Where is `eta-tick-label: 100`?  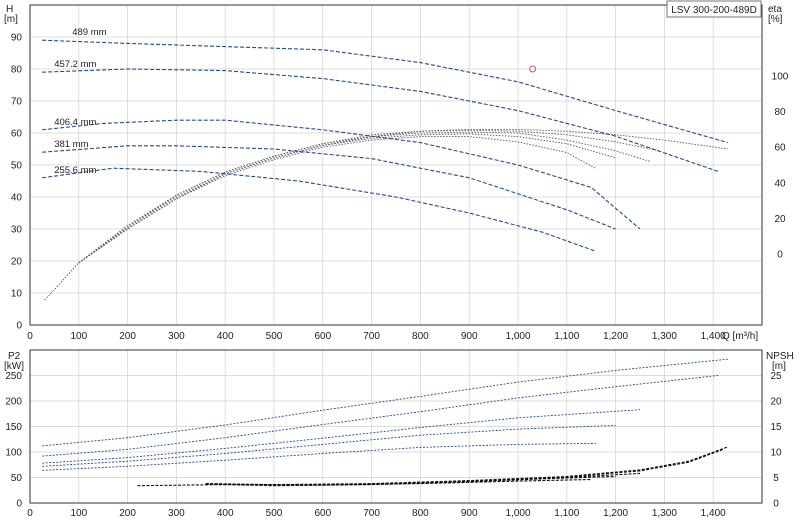
eta-tick-label: 100 is located at coordinates (780, 77).